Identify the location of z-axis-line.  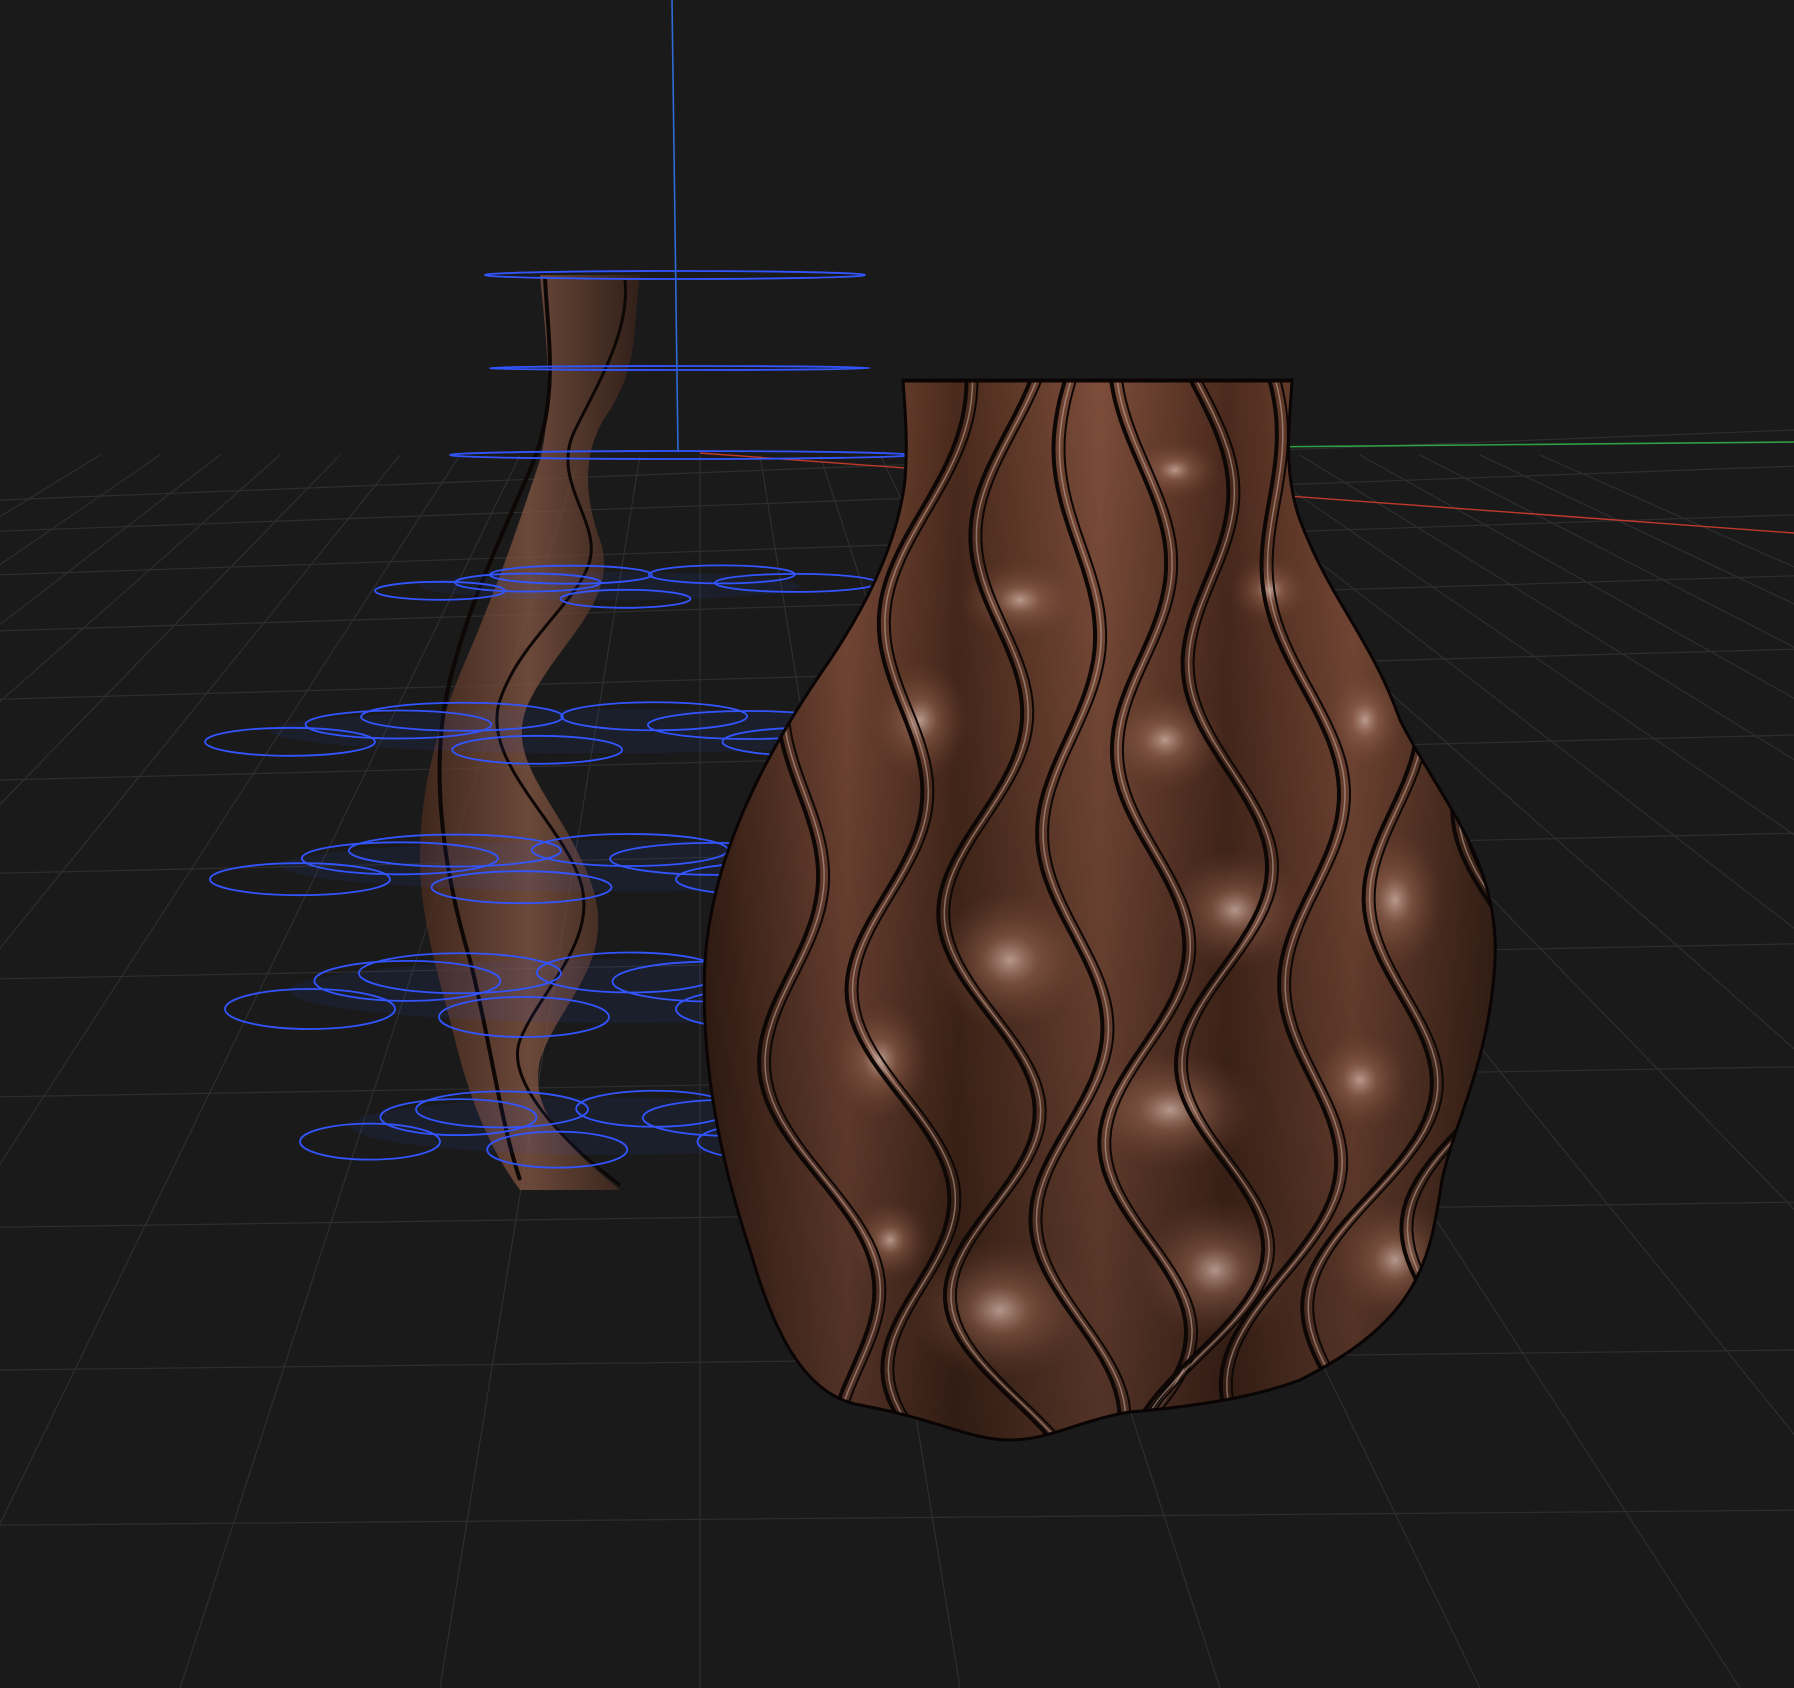
(675, 226).